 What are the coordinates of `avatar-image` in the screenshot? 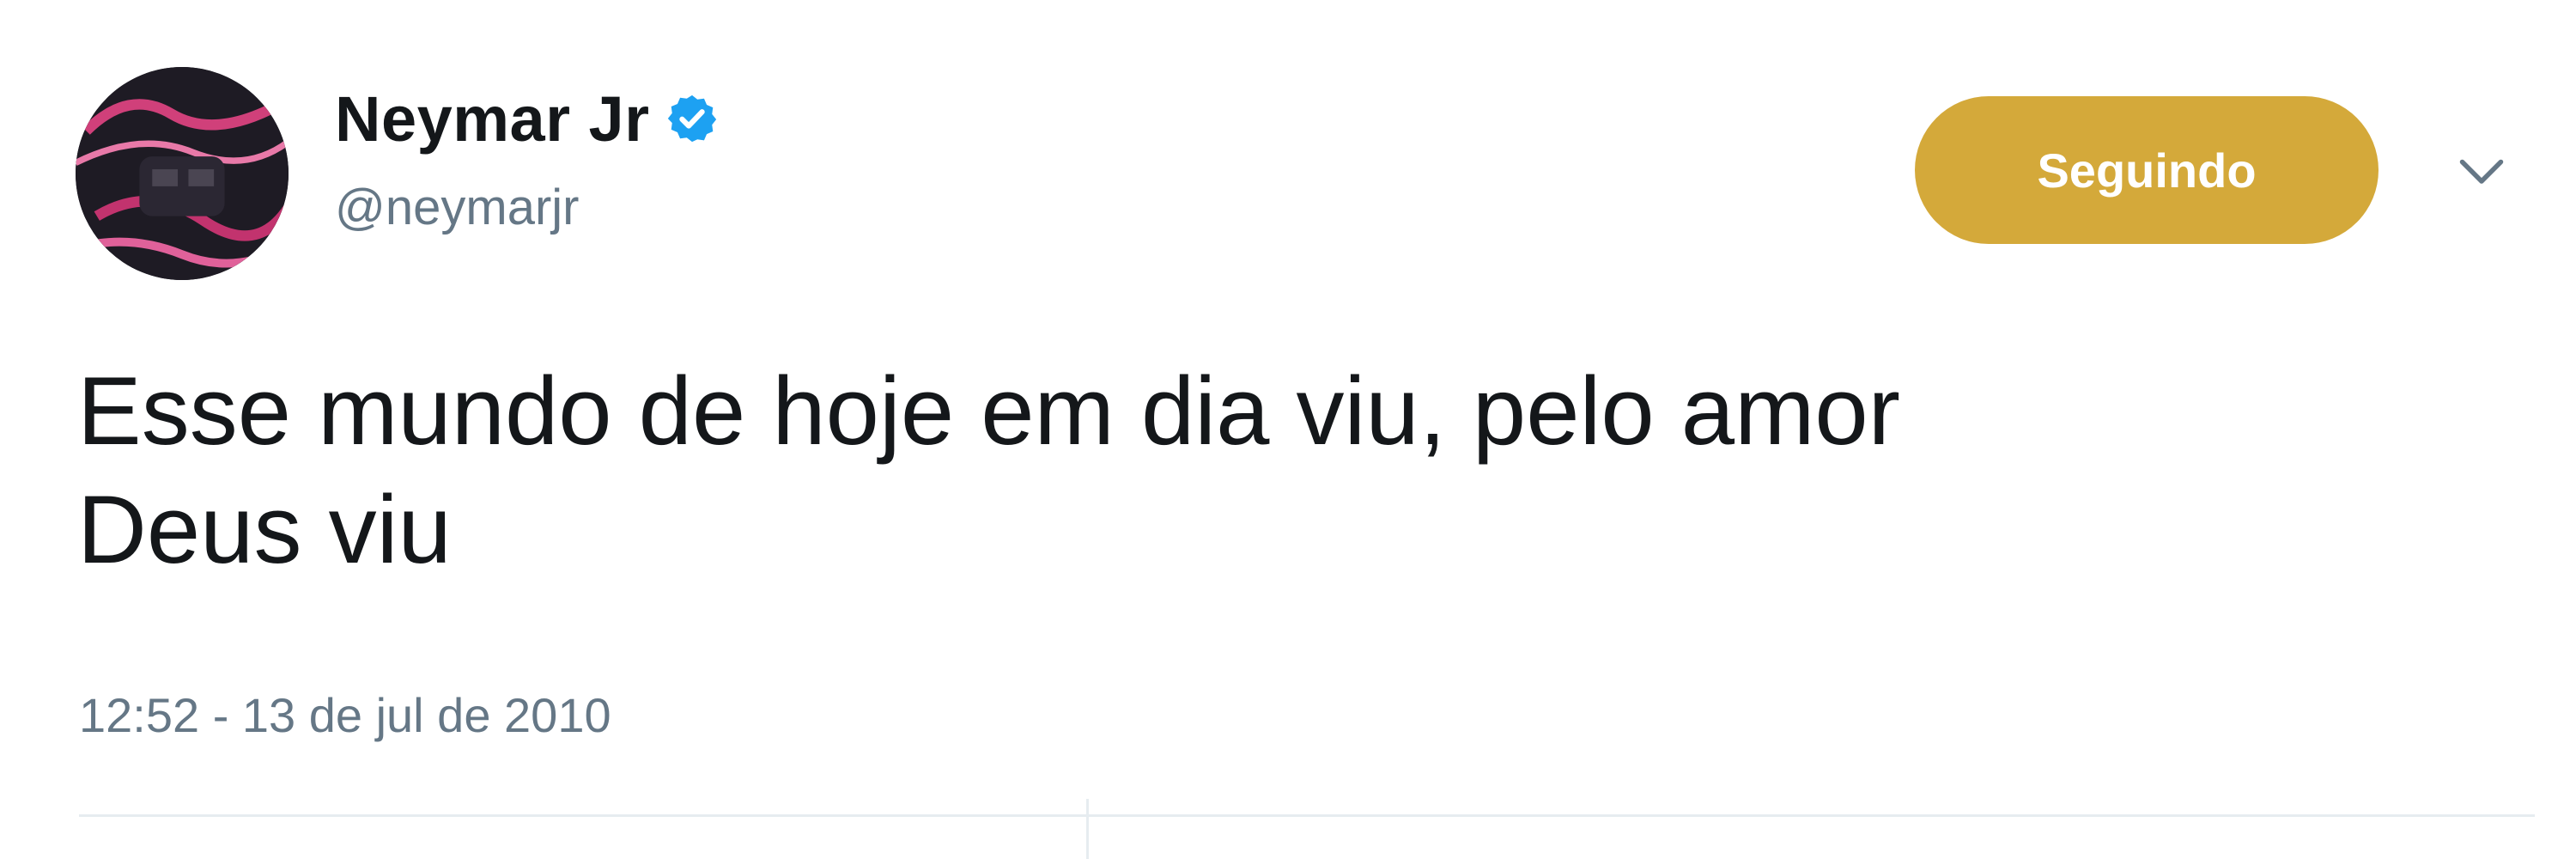 It's located at (182, 174).